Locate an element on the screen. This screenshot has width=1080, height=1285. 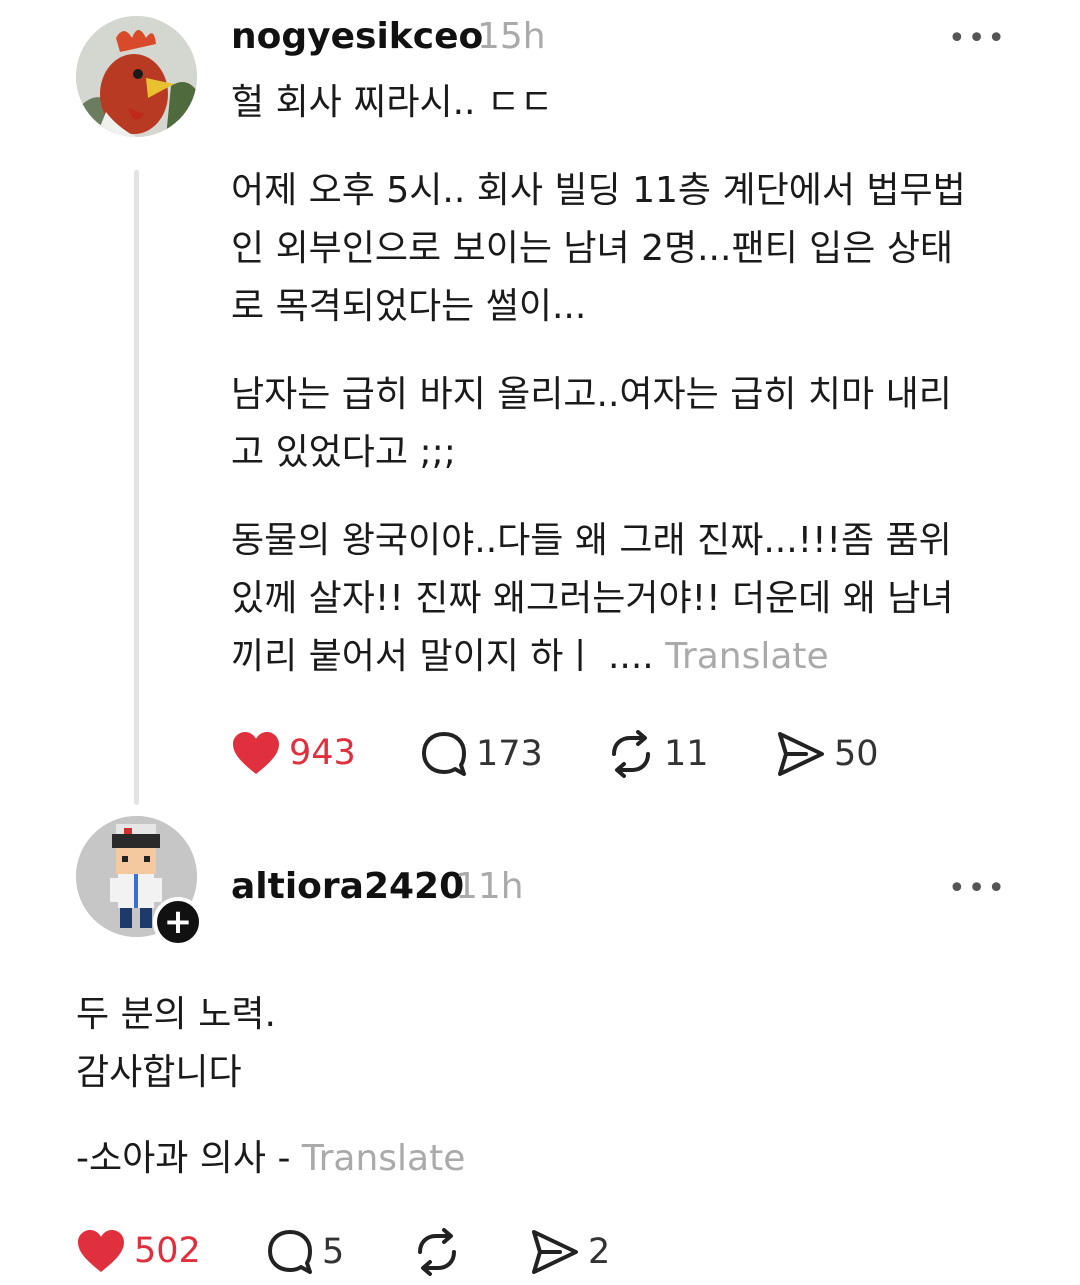
thread-line is located at coordinates (136, 487).